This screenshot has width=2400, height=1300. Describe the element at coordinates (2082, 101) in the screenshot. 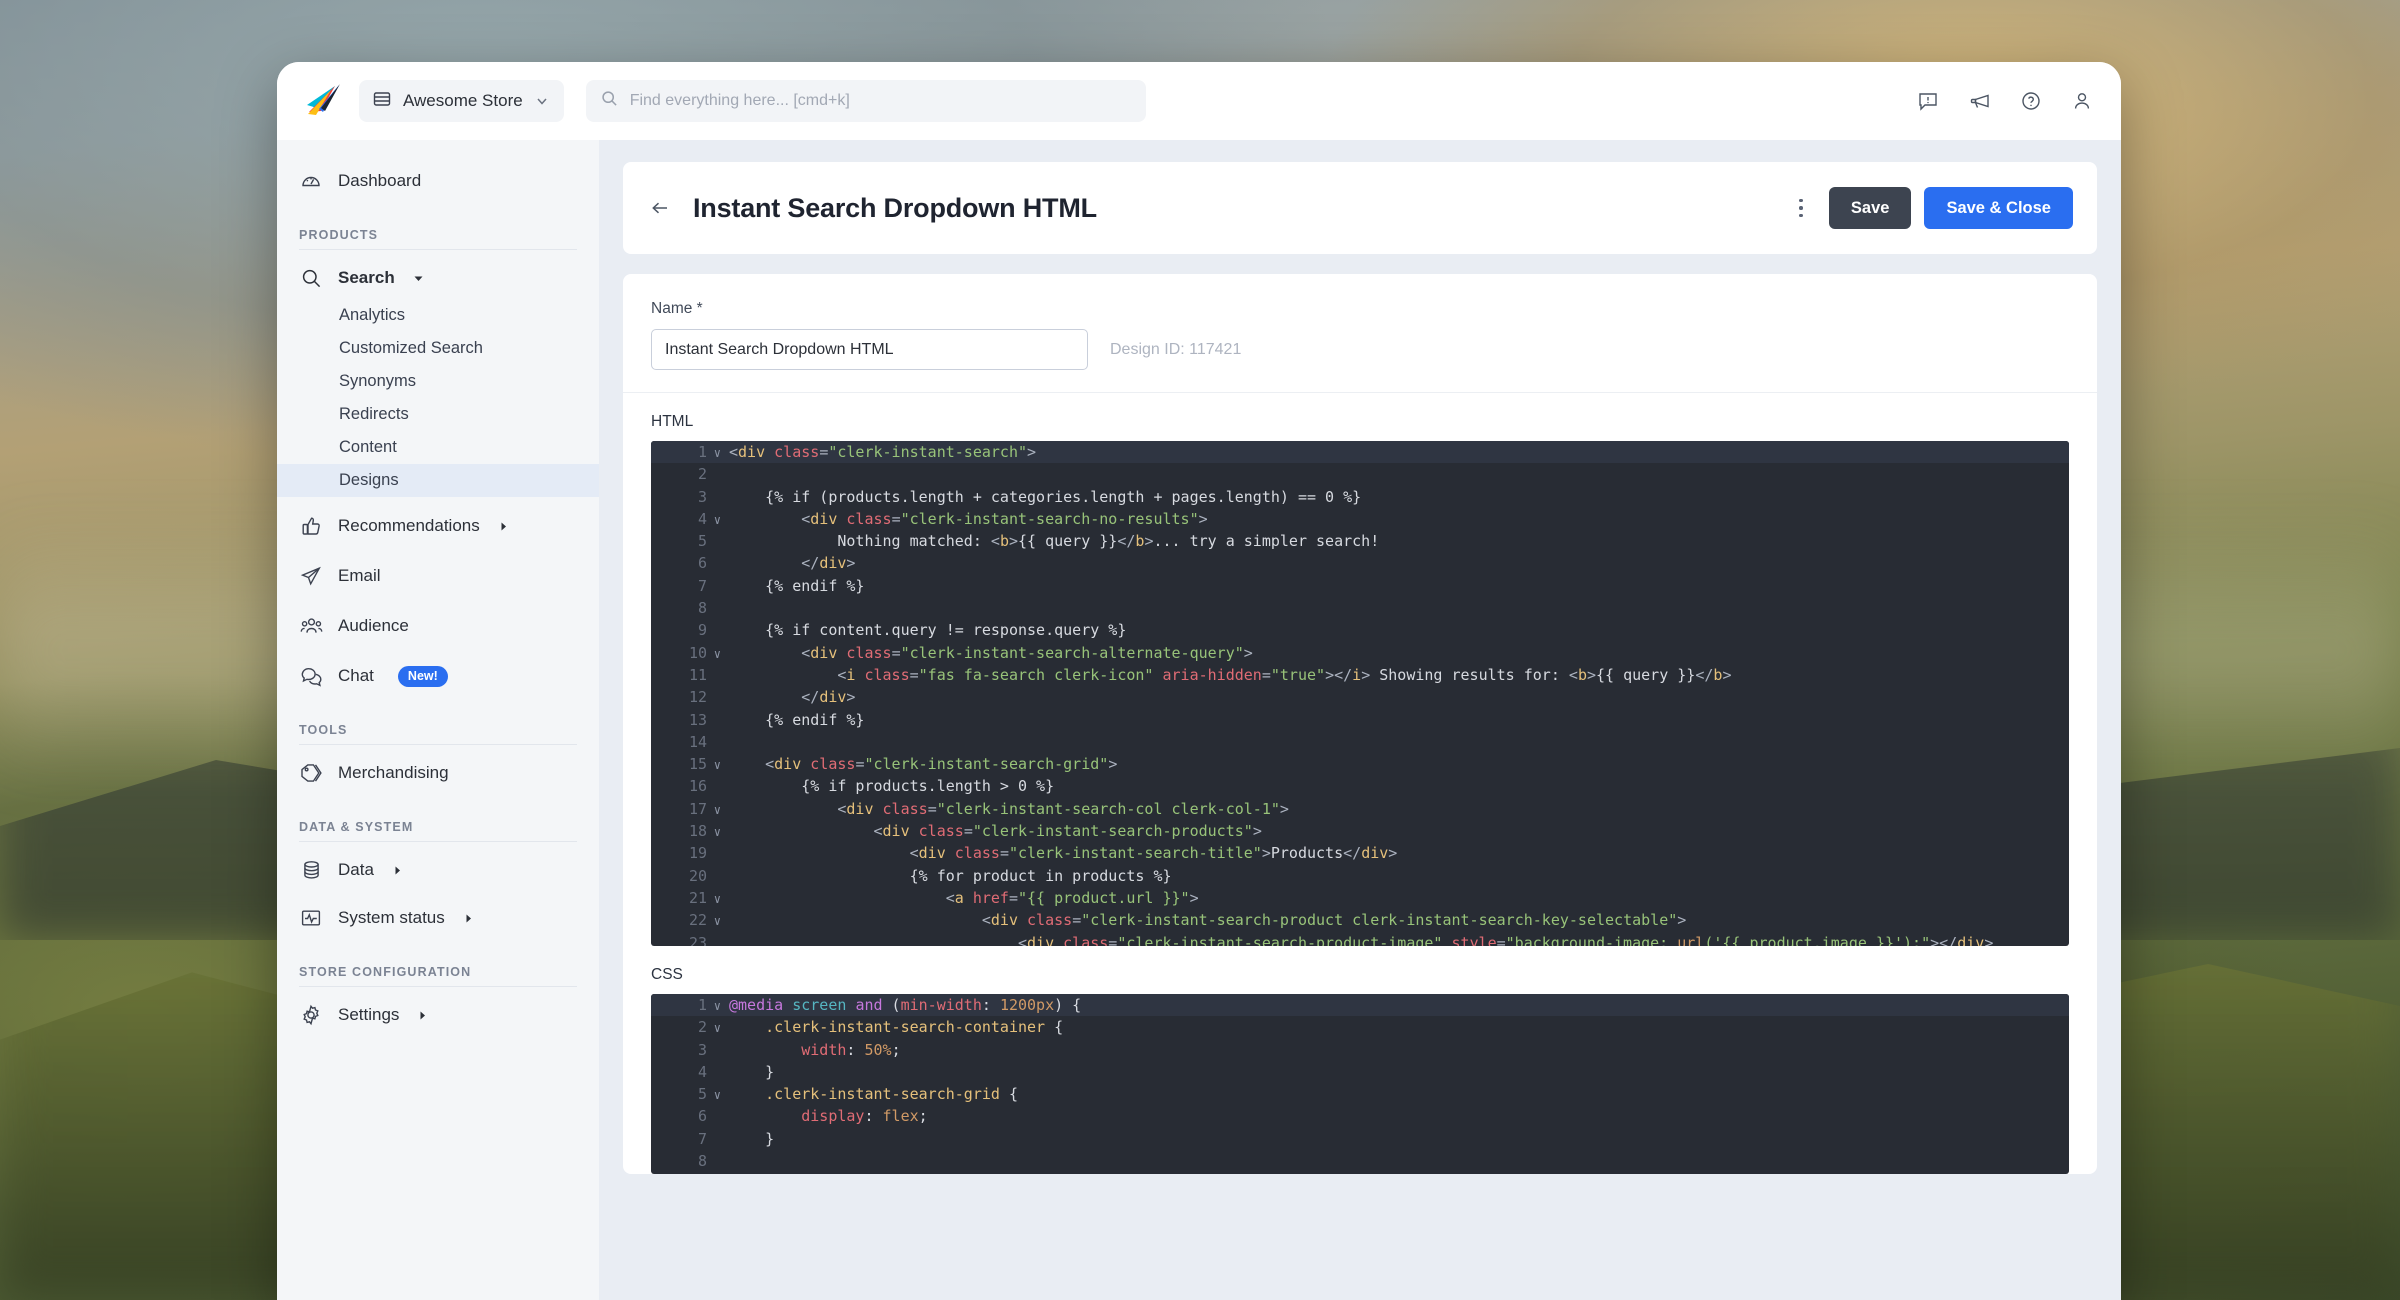

I see `user-account-icon` at that location.